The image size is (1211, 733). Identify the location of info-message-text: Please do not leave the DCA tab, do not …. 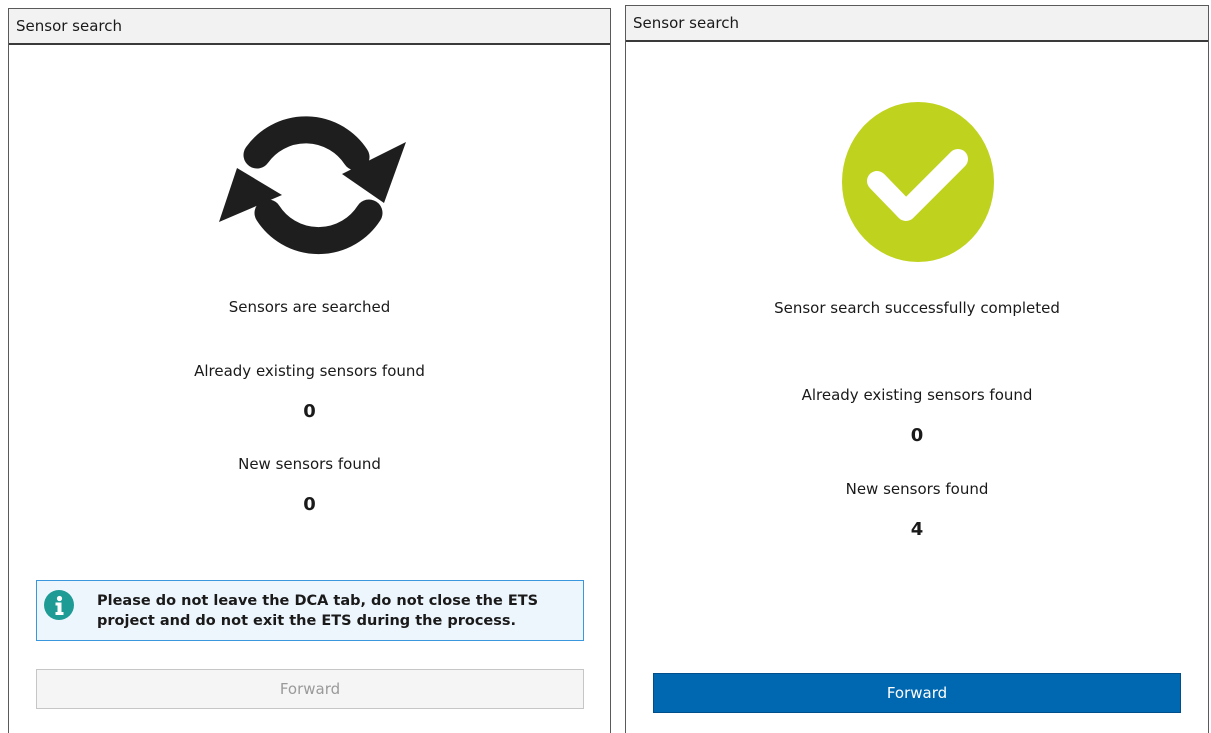
(318, 611).